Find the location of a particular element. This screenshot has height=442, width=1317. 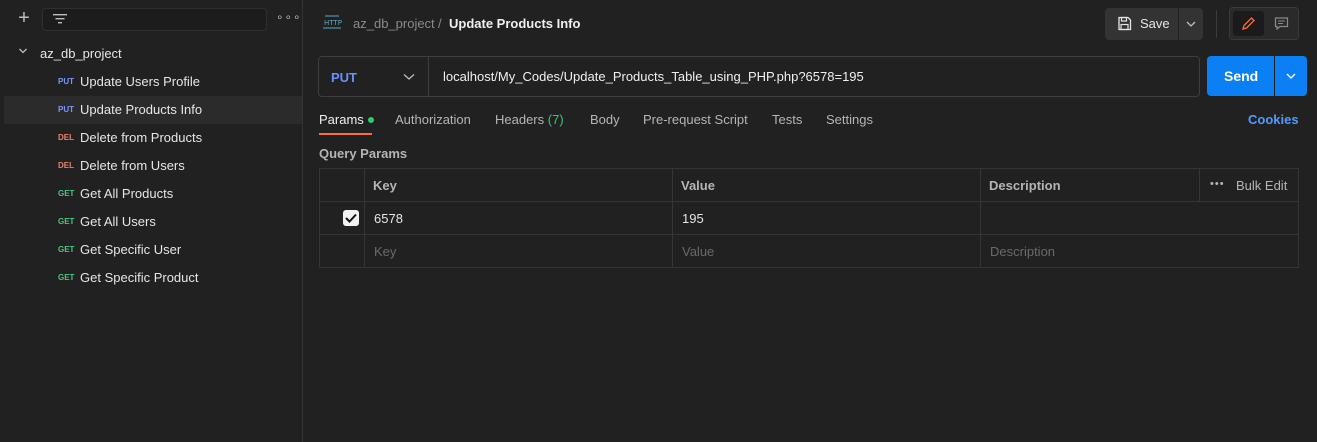

sidebar-request-item: GET Get All Products is located at coordinates (153, 194).